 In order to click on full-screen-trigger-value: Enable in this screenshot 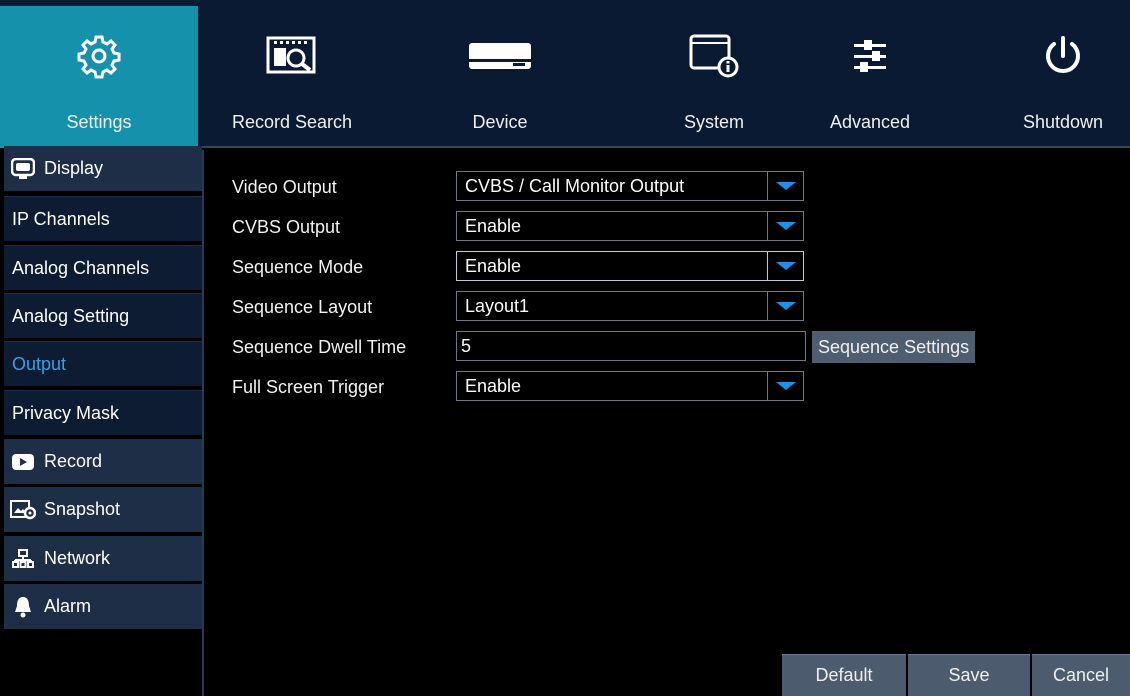, I will do `click(493, 385)`.